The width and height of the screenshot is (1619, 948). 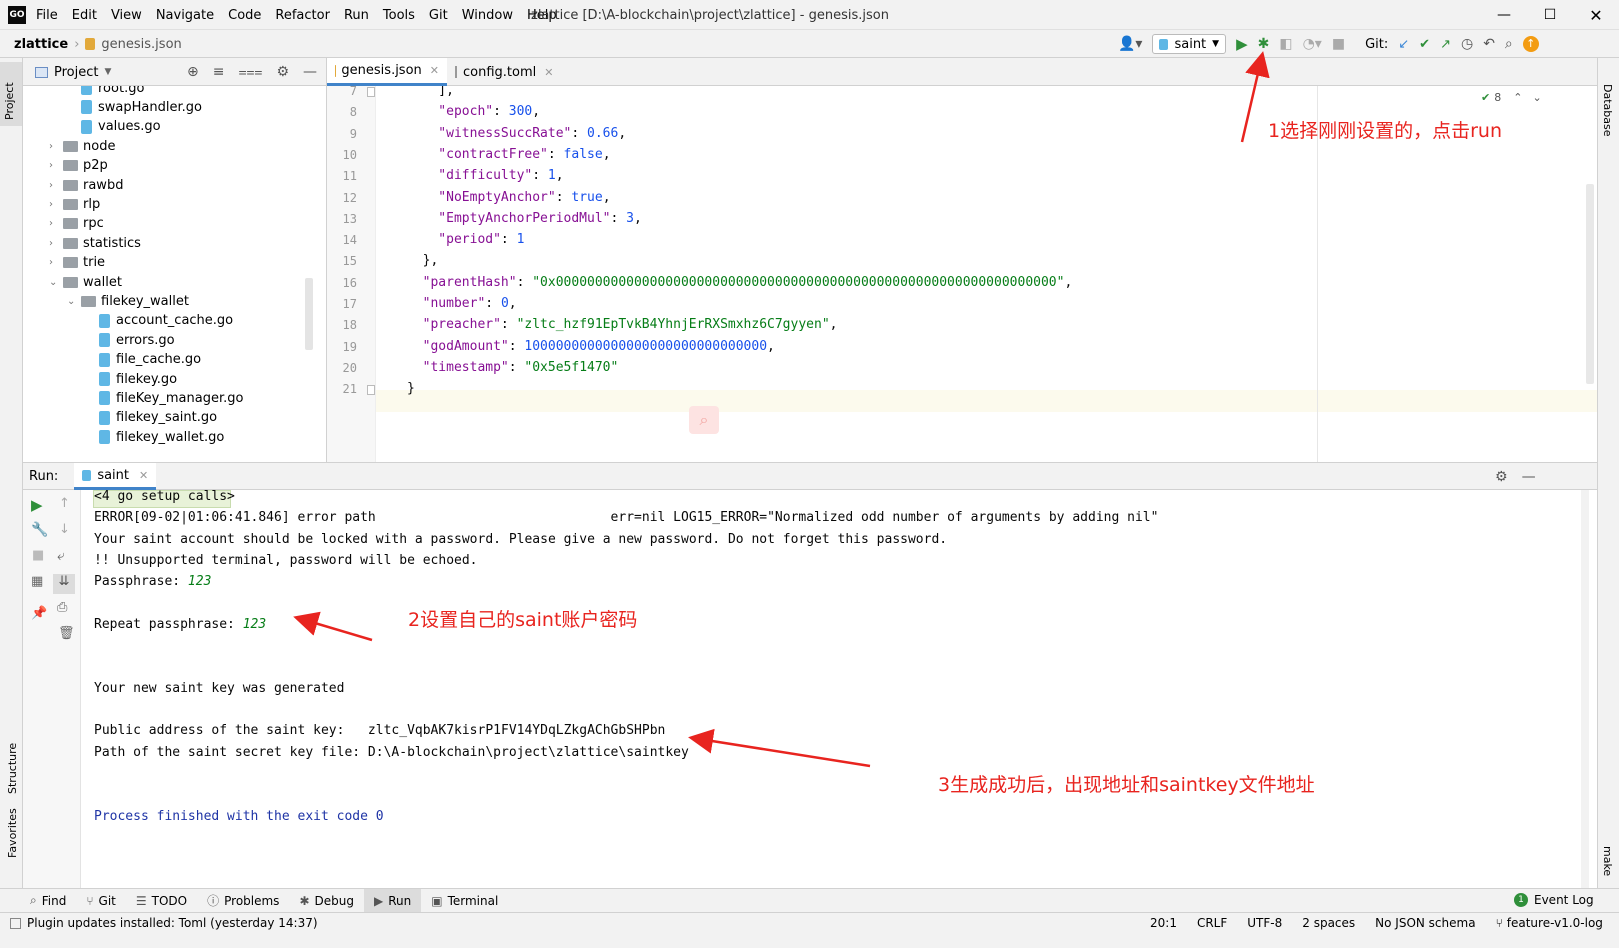 I want to click on inspection-widget: ✔ 8 ⌃ ⌄, so click(x=1511, y=97).